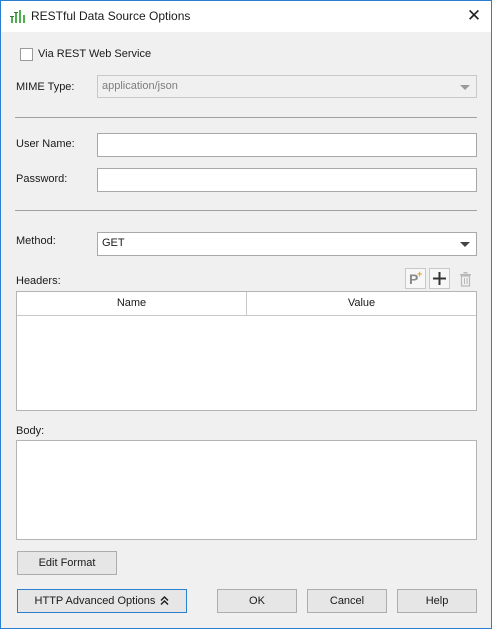  I want to click on add-parameter-button: P +, so click(415, 278).